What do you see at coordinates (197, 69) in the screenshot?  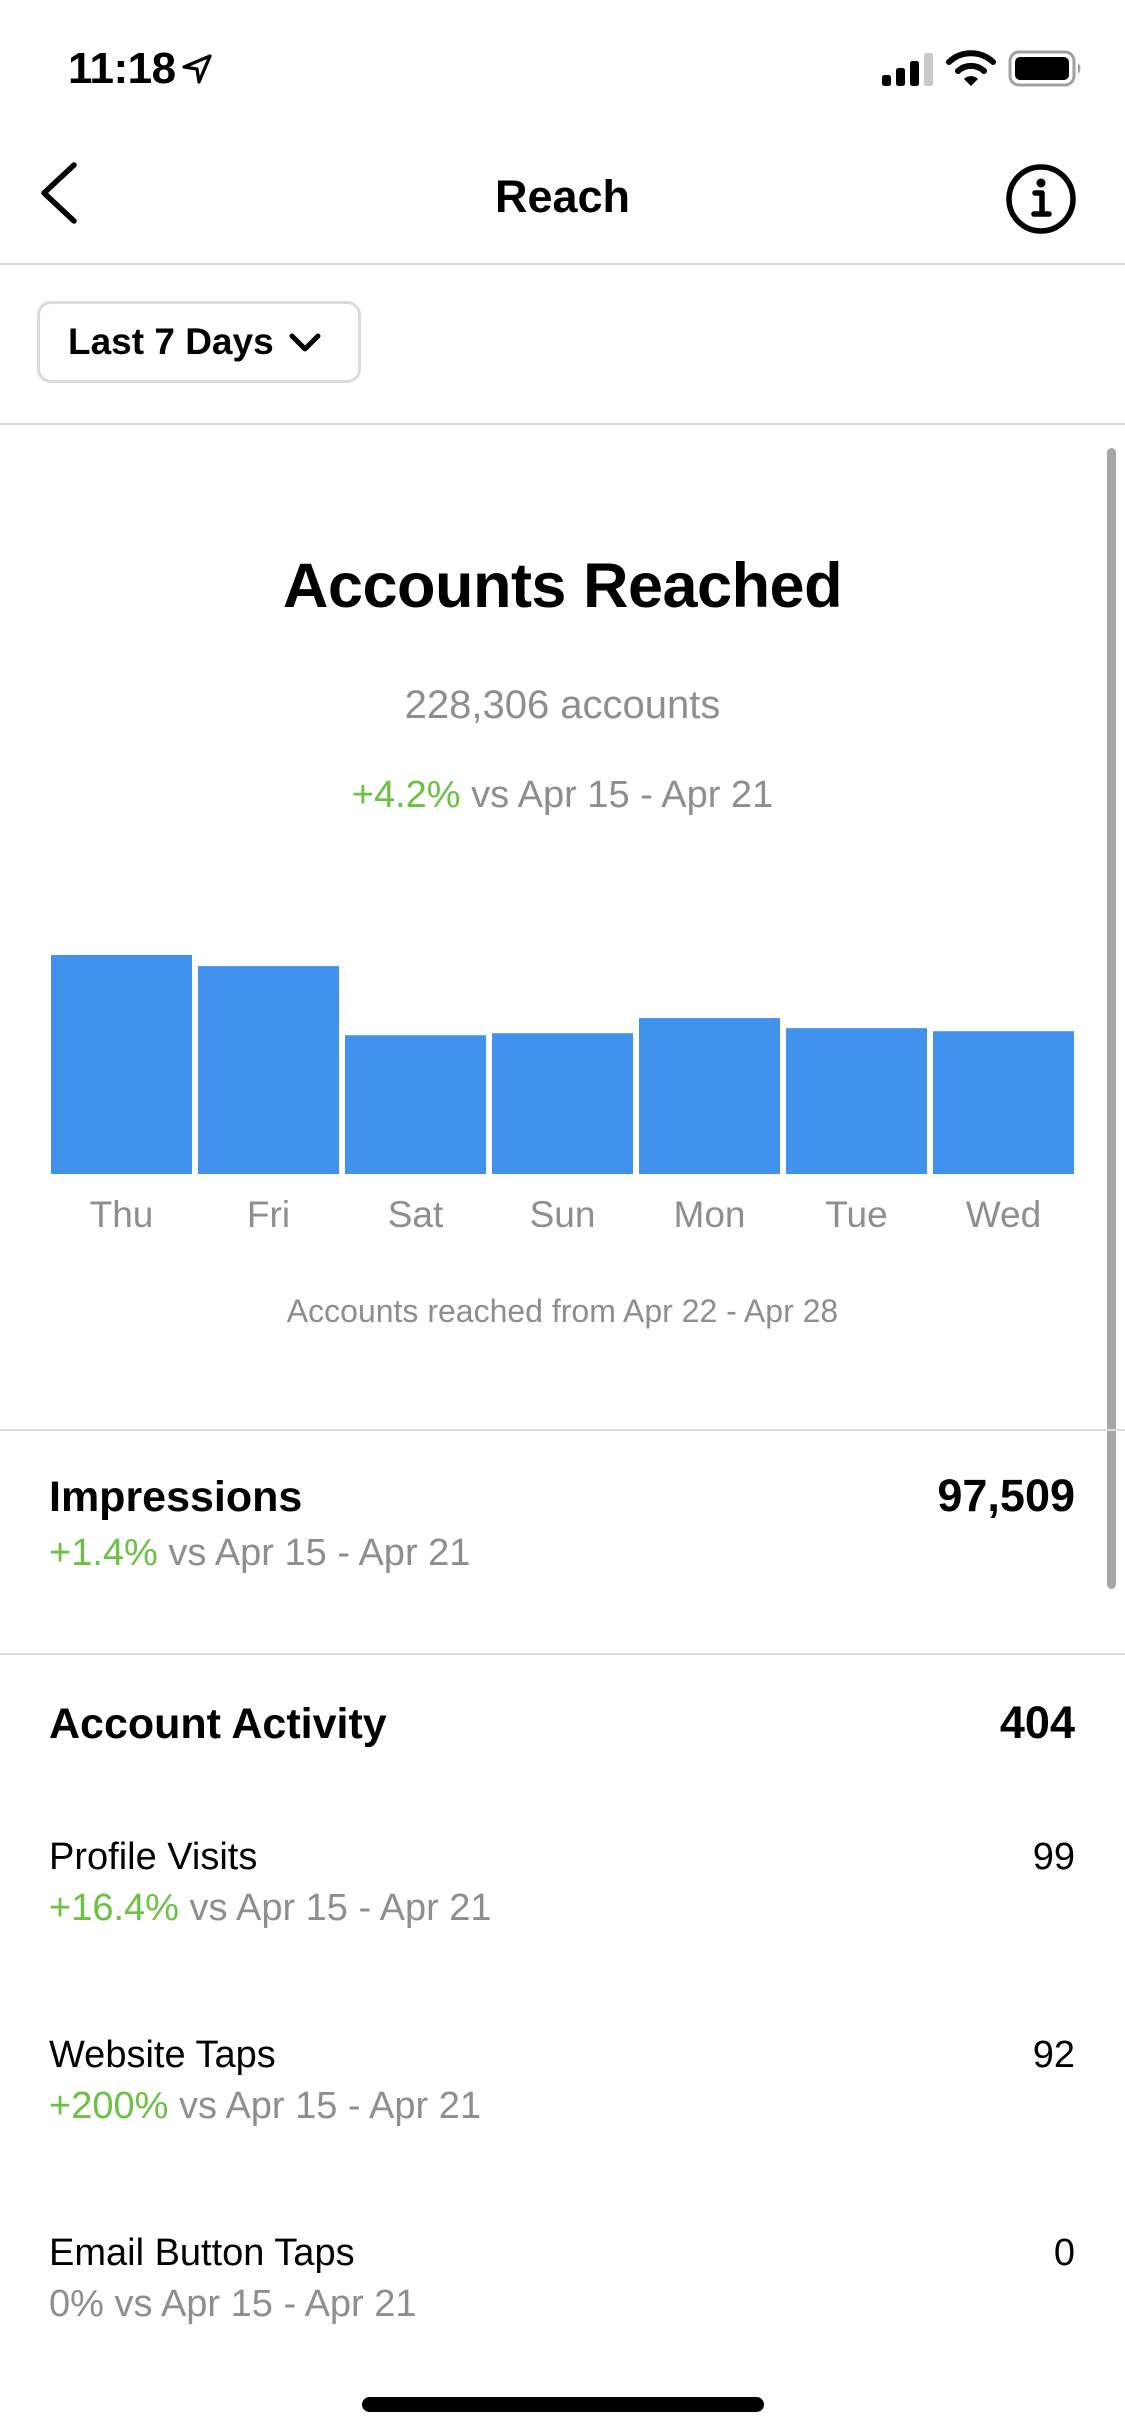 I see `location-arrow-icon` at bounding box center [197, 69].